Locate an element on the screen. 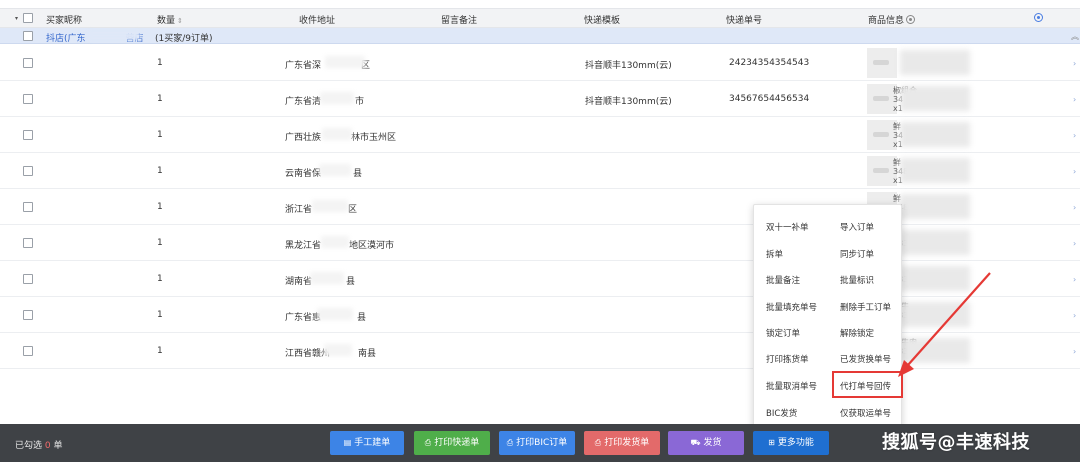 The height and width of the screenshot is (462, 1080). truck-icon: ⛟ is located at coordinates (695, 442).